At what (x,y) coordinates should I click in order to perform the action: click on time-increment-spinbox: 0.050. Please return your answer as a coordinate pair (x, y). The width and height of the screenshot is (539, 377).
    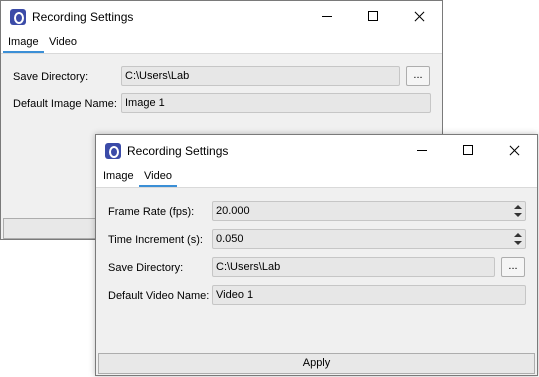
    Looking at the image, I should click on (369, 239).